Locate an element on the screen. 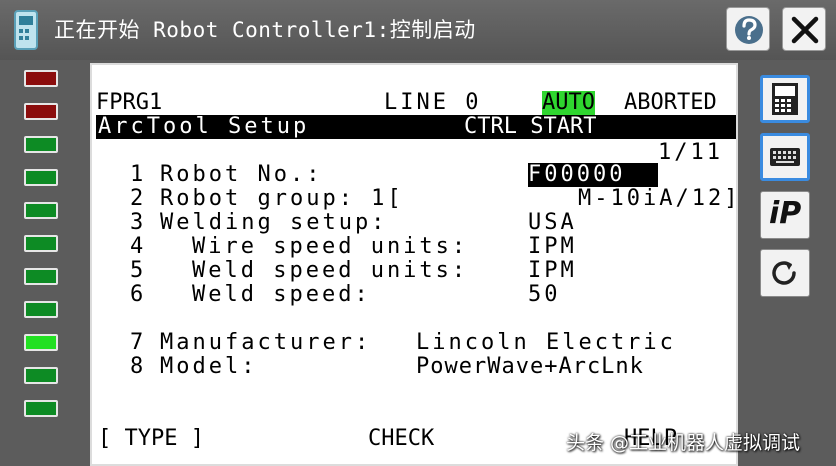 The width and height of the screenshot is (836, 466). line-indicator: LINE 0 is located at coordinates (433, 102).